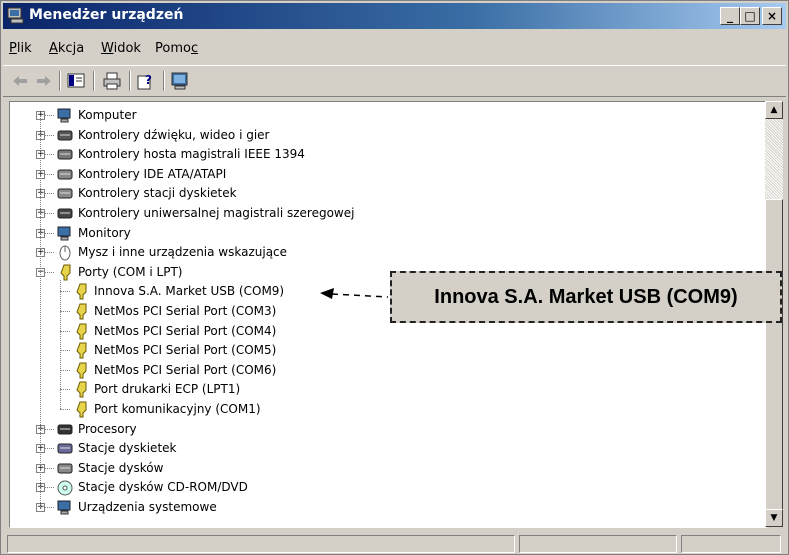  I want to click on scroll-up-button: ▲, so click(774, 110).